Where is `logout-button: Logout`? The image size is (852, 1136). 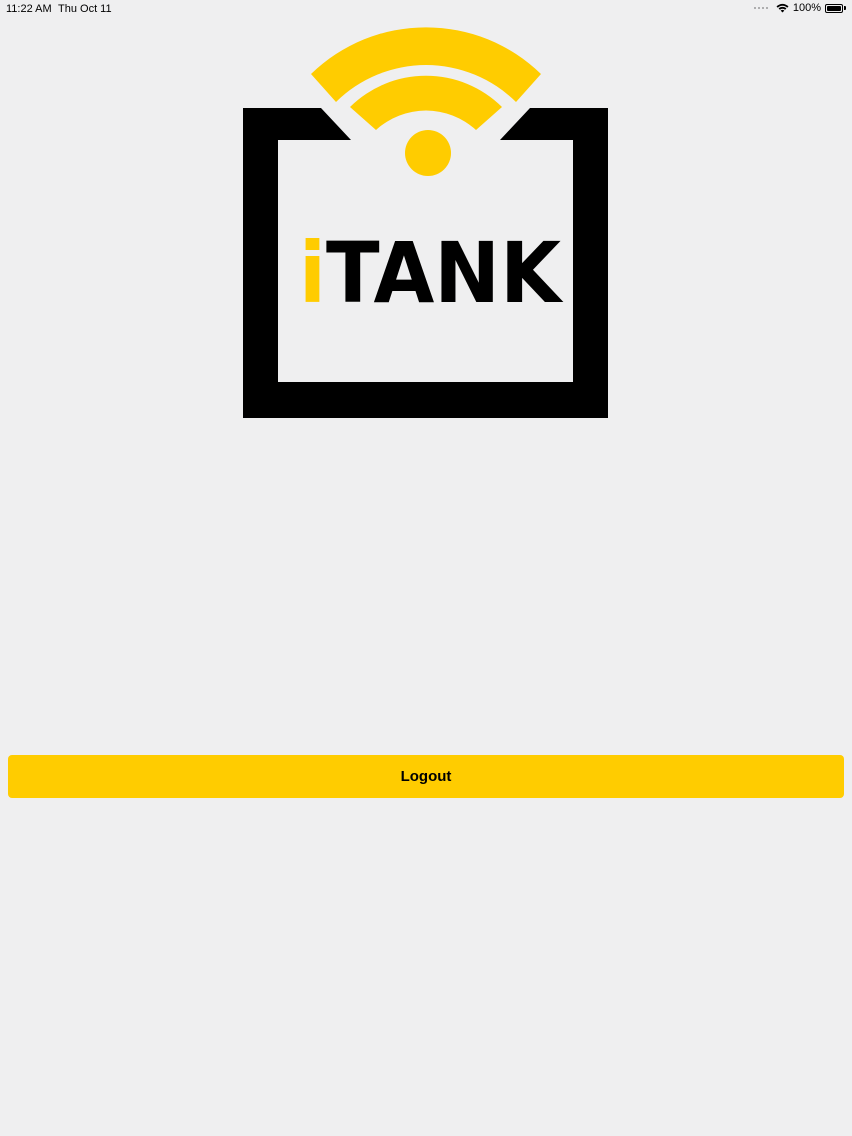
logout-button: Logout is located at coordinates (426, 776).